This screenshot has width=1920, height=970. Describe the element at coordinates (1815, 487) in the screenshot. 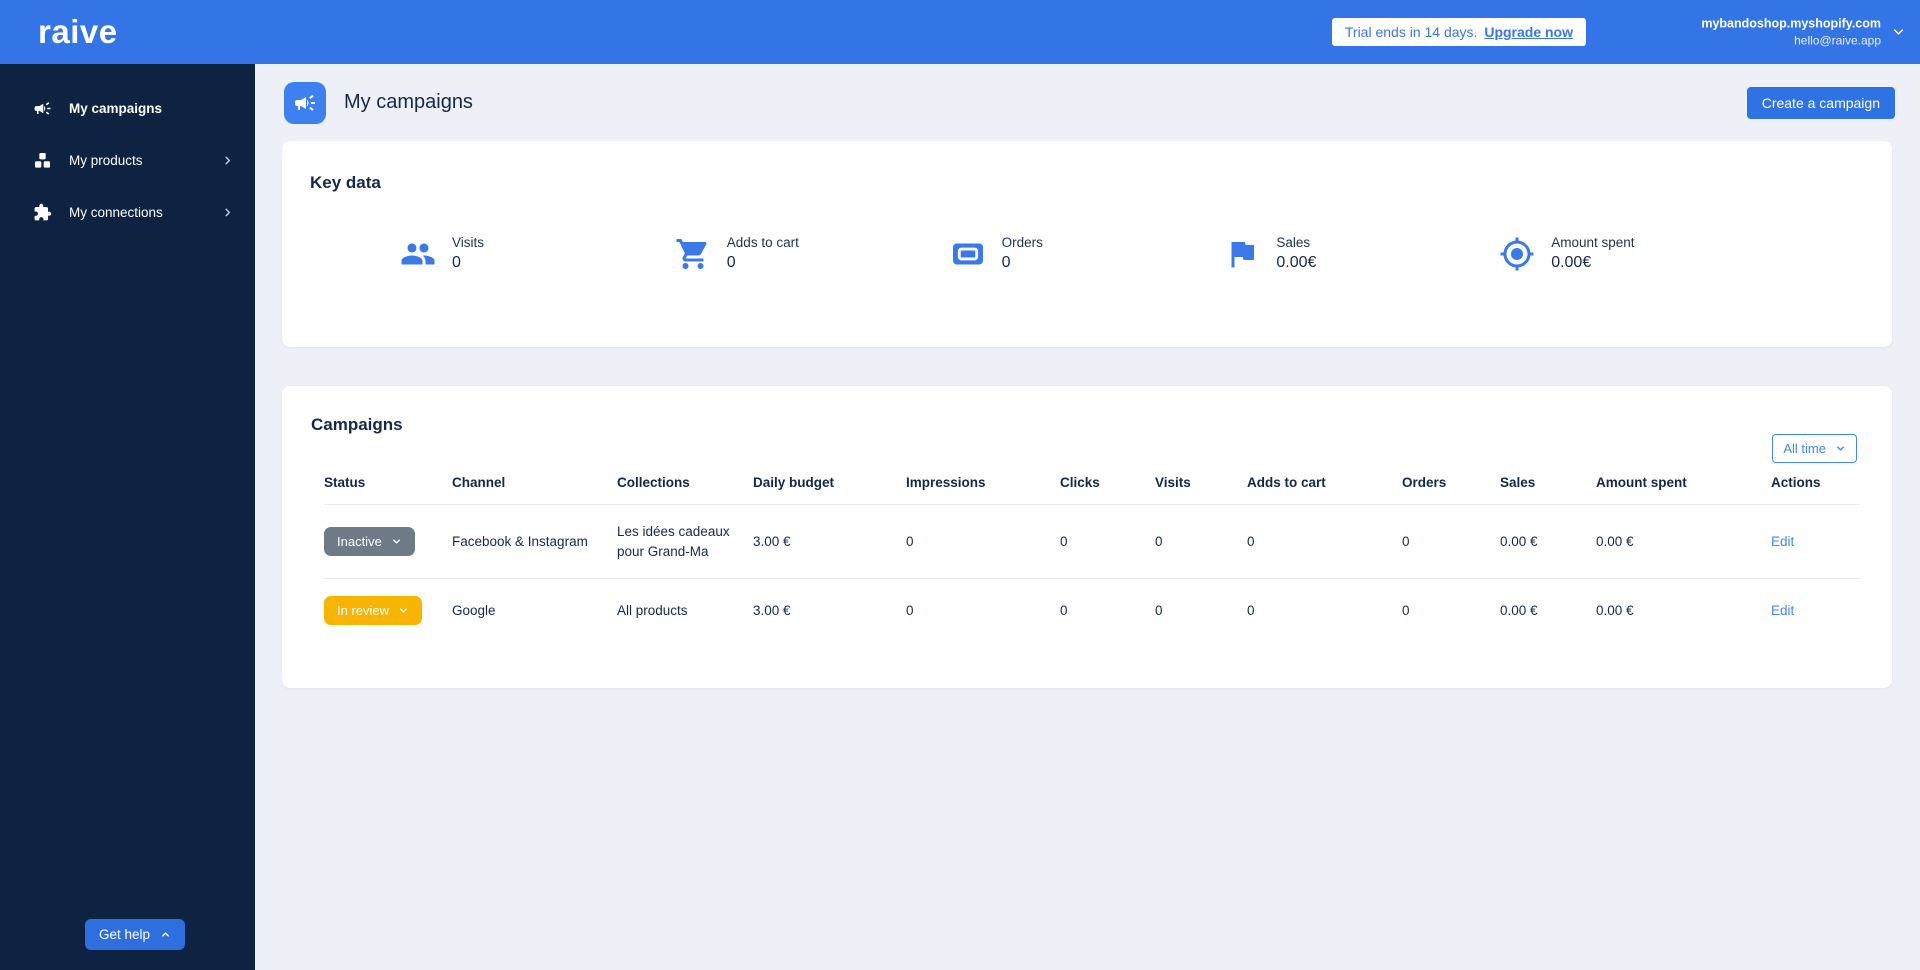

I see `column-header-actions: Actions` at that location.